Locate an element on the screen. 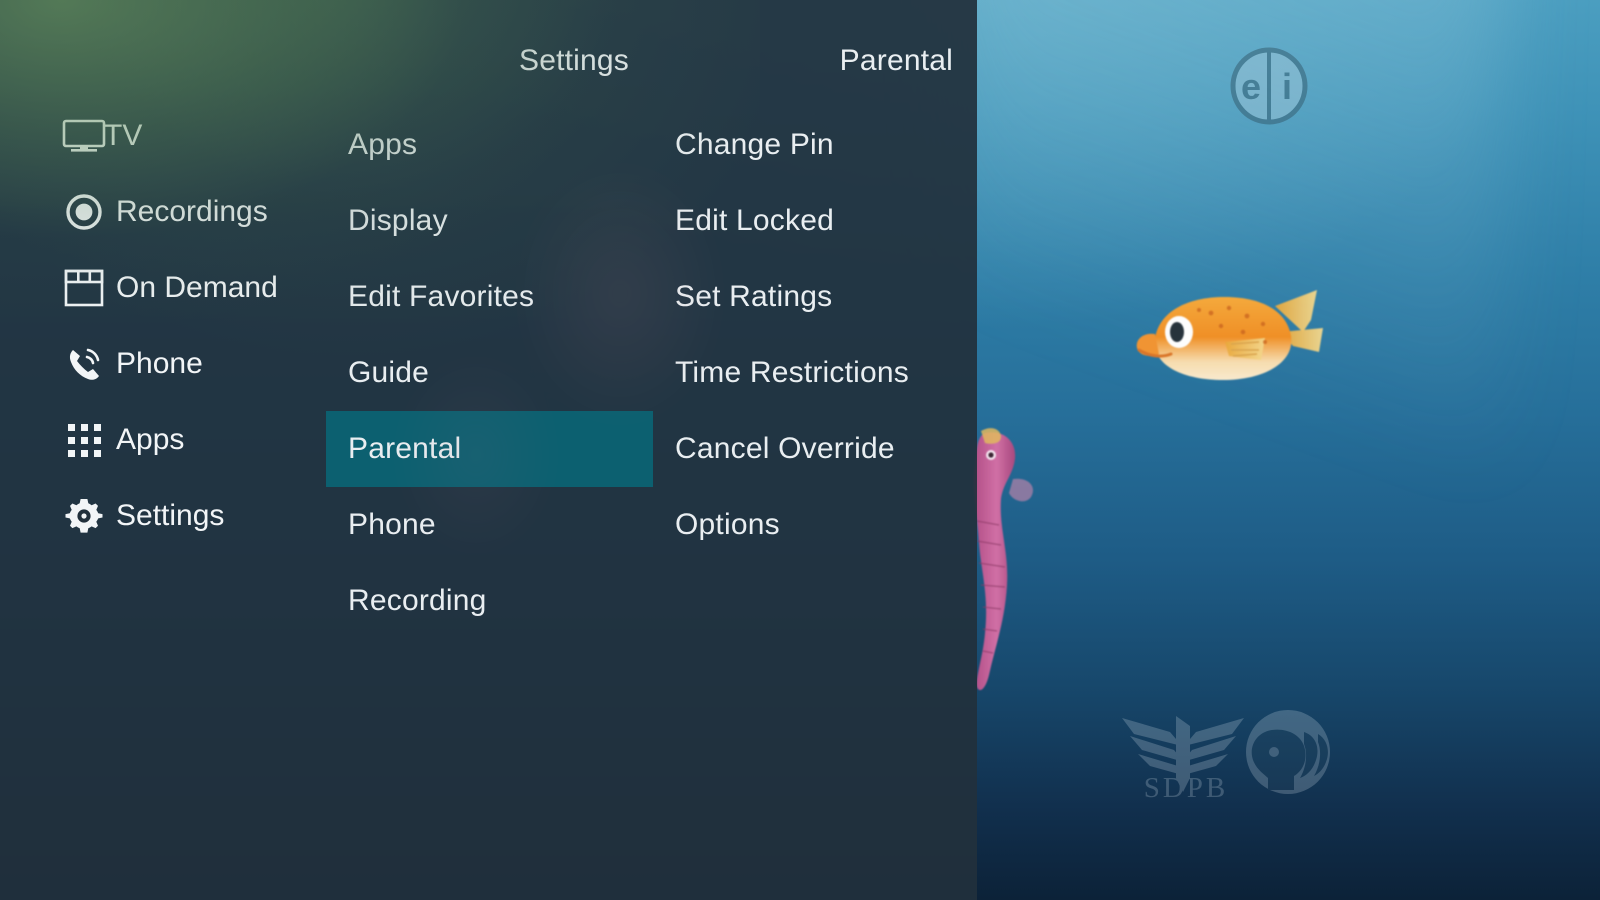 The width and height of the screenshot is (1600, 900). phone-icon is located at coordinates (84, 364).